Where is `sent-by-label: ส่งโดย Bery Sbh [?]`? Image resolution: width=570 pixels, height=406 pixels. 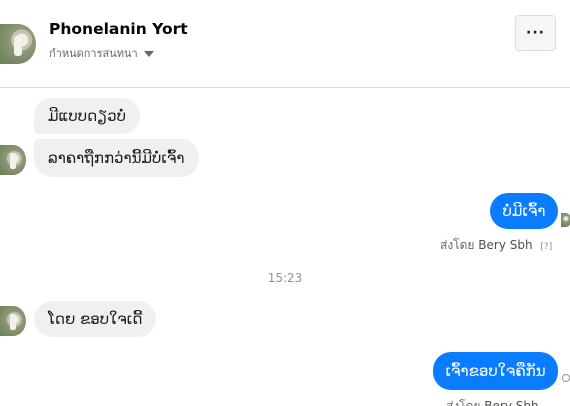
sent-by-label: ส่งโดย Bery Sbh [?] is located at coordinates (496, 245).